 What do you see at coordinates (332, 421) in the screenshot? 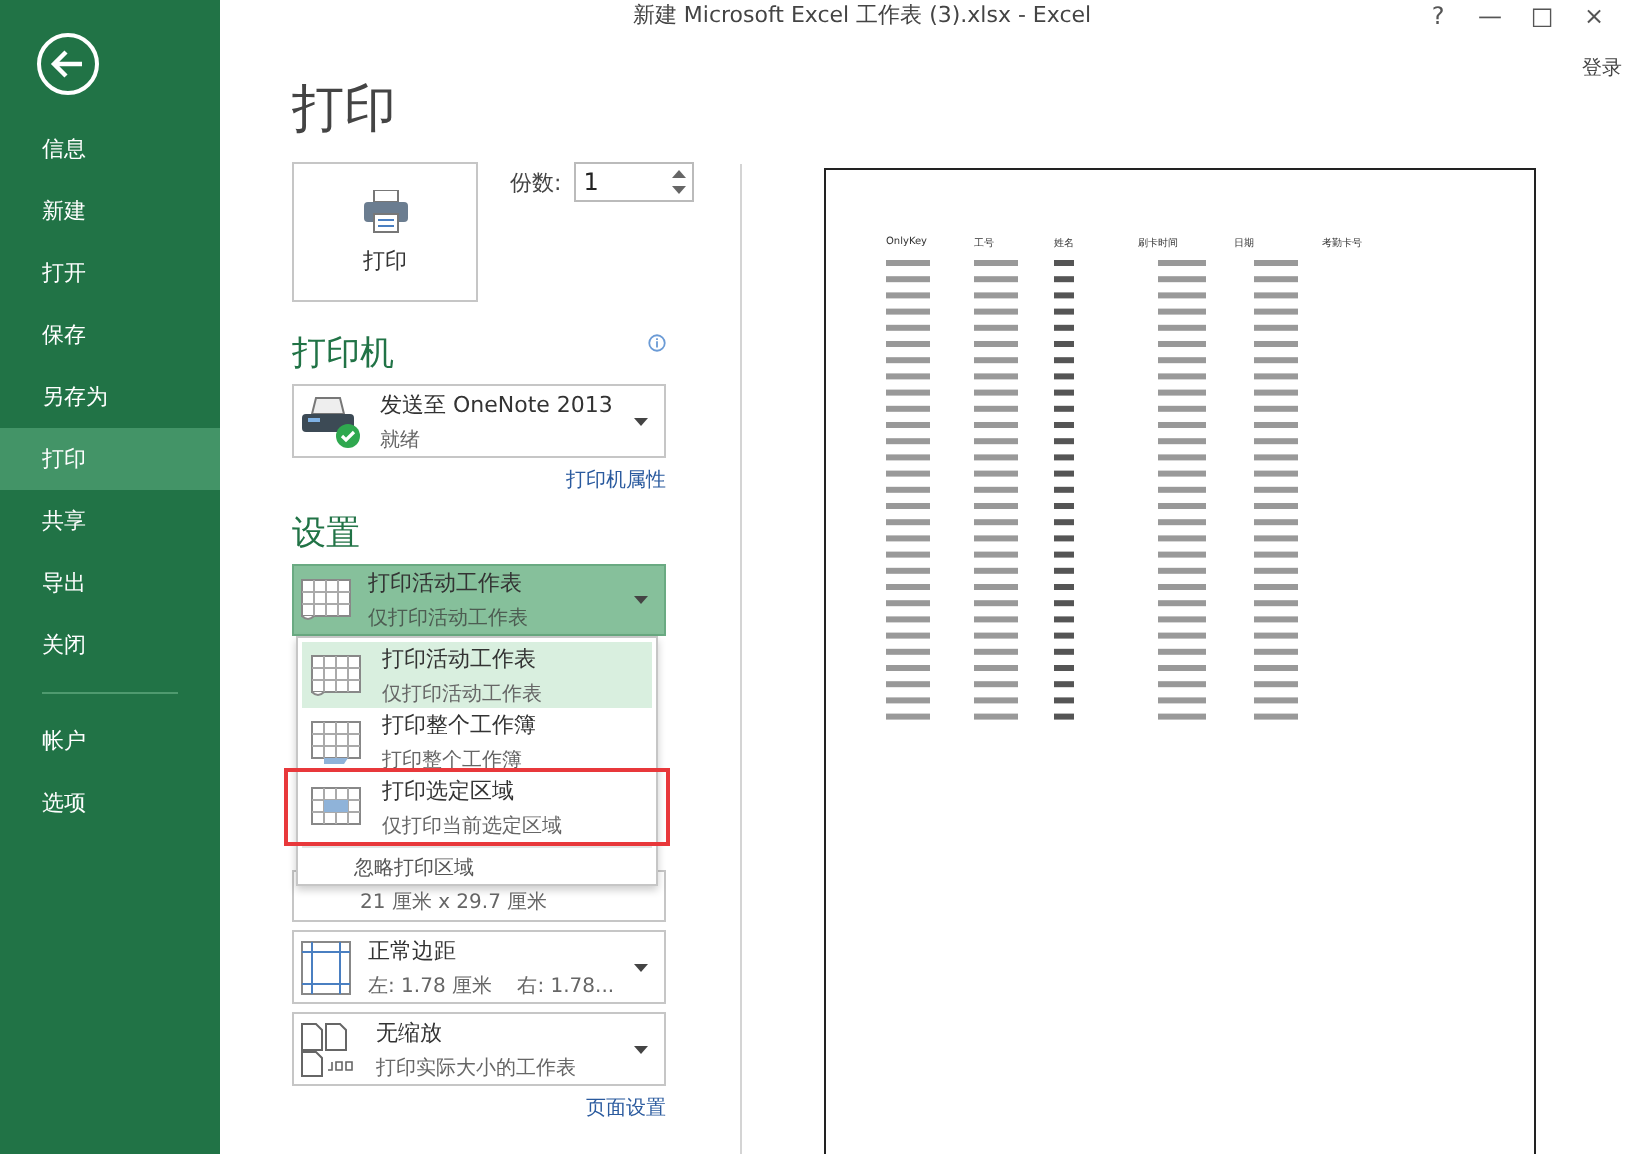
I see `printer-ready-icon` at bounding box center [332, 421].